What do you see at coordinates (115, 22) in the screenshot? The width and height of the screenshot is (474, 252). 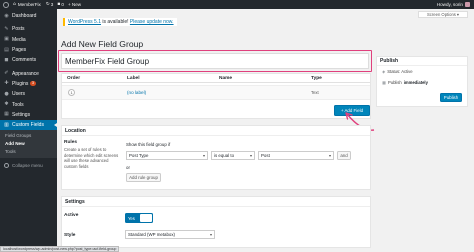 I see `notice-text: is available!` at bounding box center [115, 22].